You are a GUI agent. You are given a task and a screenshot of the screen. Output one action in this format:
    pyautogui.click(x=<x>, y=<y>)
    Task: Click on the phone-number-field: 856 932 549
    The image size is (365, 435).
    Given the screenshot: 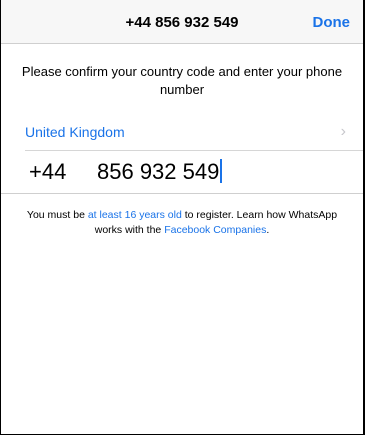 What is the action you would take?
    pyautogui.click(x=160, y=172)
    